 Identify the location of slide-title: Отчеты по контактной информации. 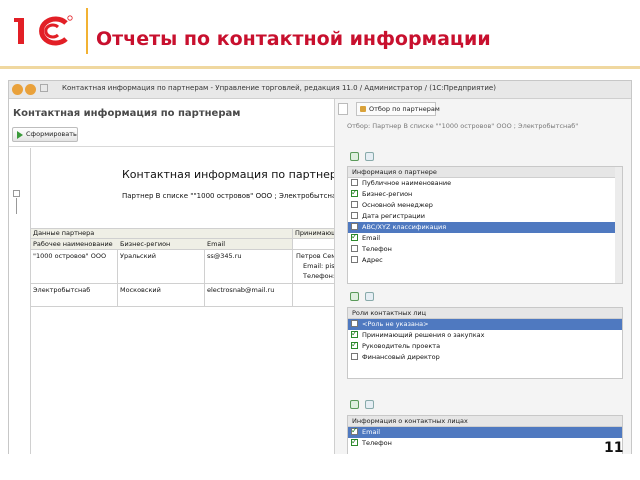
(293, 39).